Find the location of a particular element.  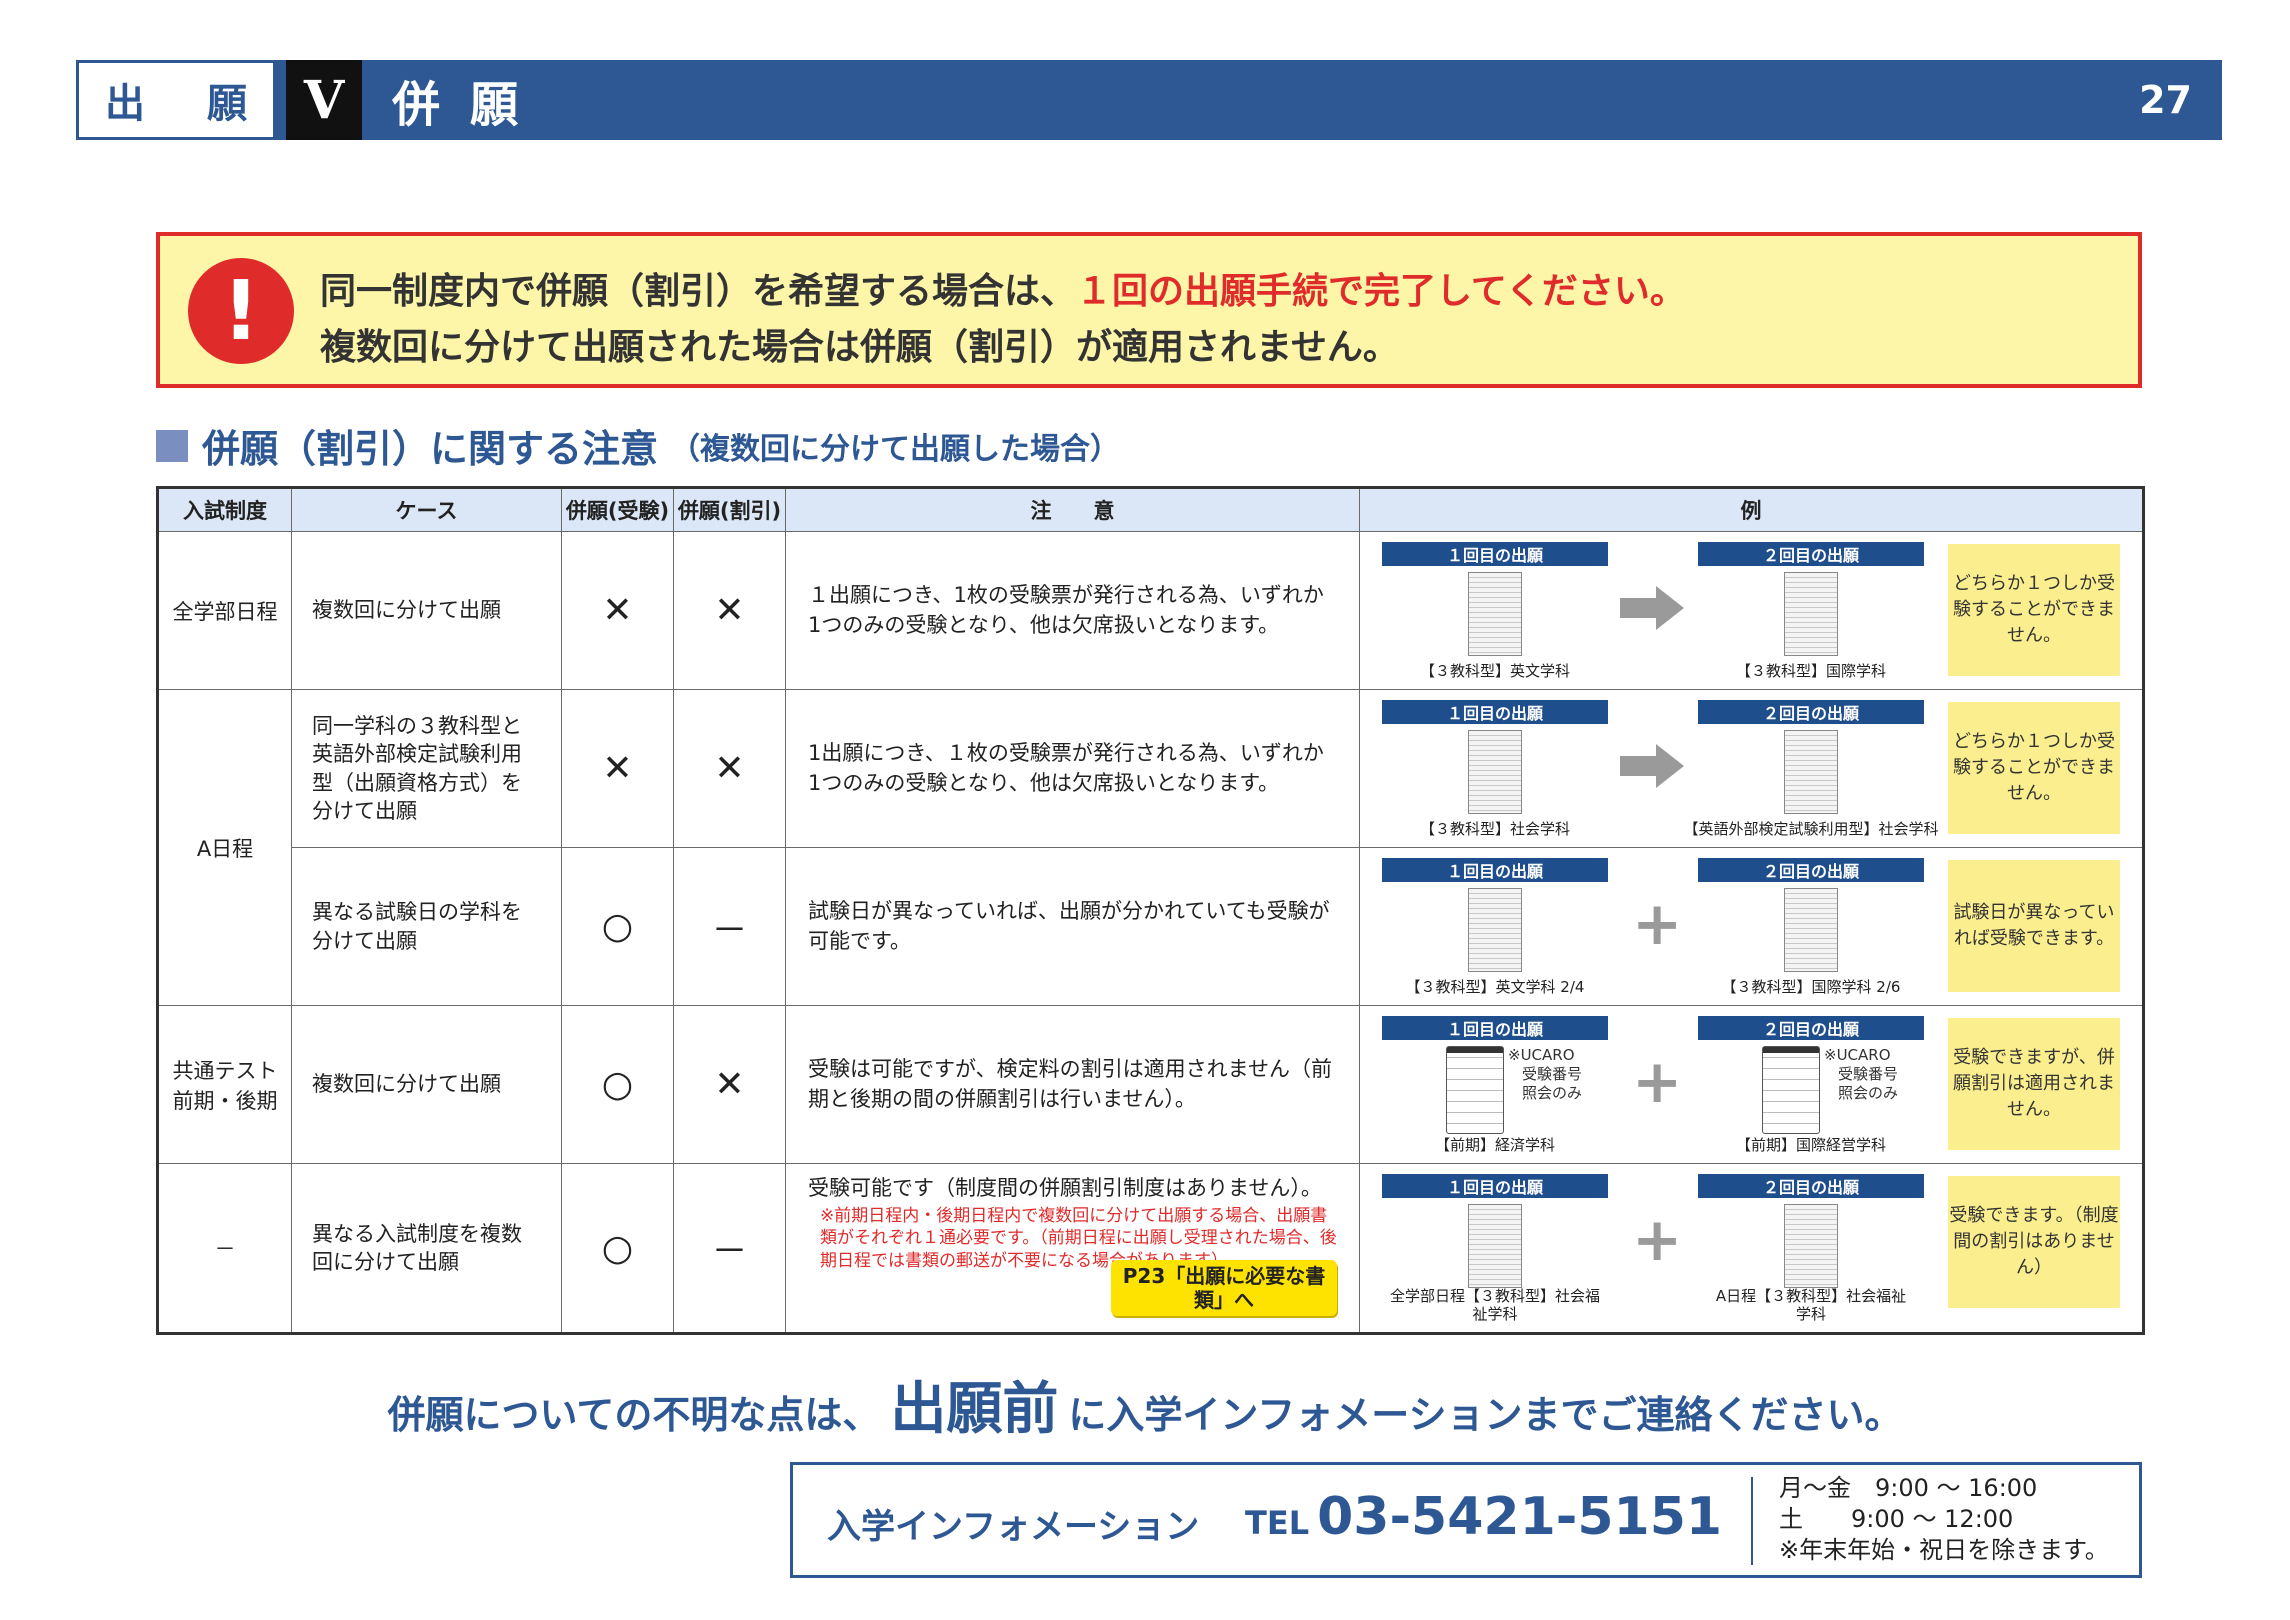

cell-case: 異なる試験日の学科を分けて出願 is located at coordinates (426, 926).